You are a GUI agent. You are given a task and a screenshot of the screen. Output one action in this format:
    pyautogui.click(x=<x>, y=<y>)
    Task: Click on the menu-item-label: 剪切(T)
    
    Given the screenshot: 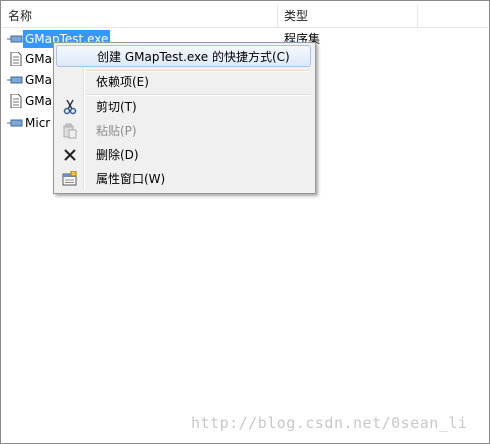 What is the action you would take?
    pyautogui.click(x=116, y=107)
    